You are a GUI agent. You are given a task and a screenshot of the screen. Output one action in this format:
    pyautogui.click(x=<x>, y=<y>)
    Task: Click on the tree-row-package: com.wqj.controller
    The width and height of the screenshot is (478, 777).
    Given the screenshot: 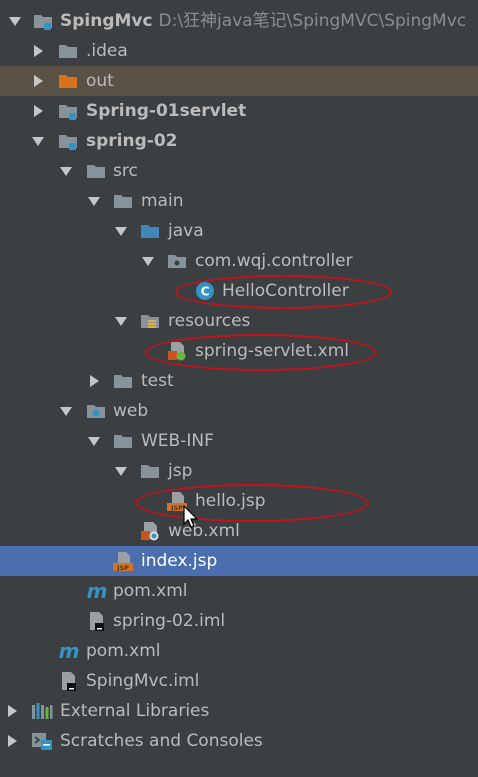 What is the action you would take?
    pyautogui.click(x=239, y=261)
    